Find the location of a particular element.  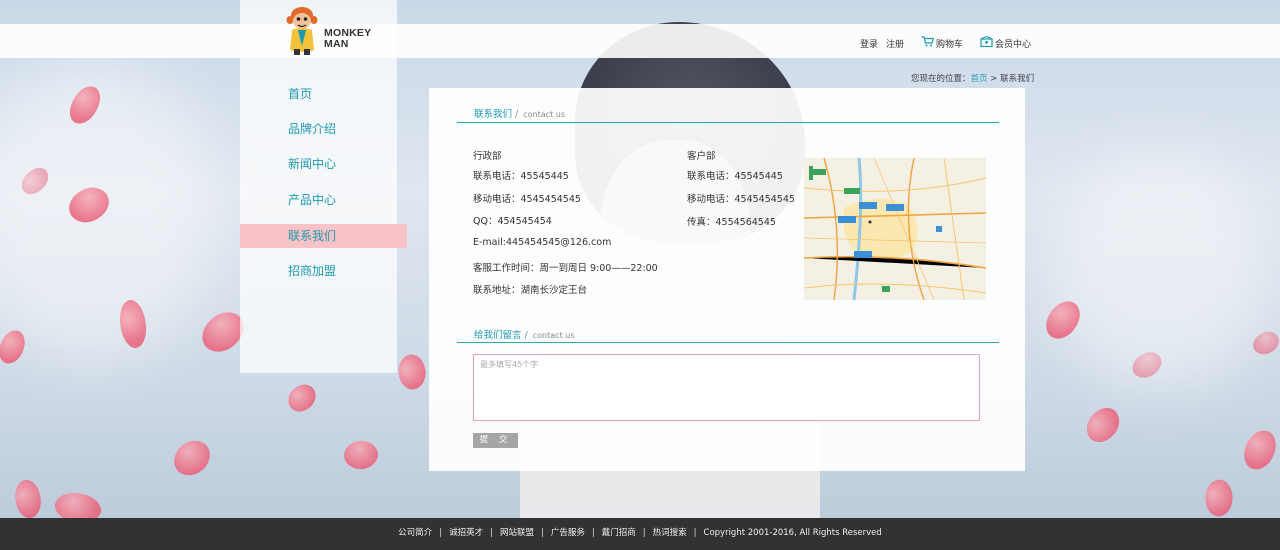

breadcrumb: 您现在的位置：首页 > 联系我们 is located at coordinates (972, 78).